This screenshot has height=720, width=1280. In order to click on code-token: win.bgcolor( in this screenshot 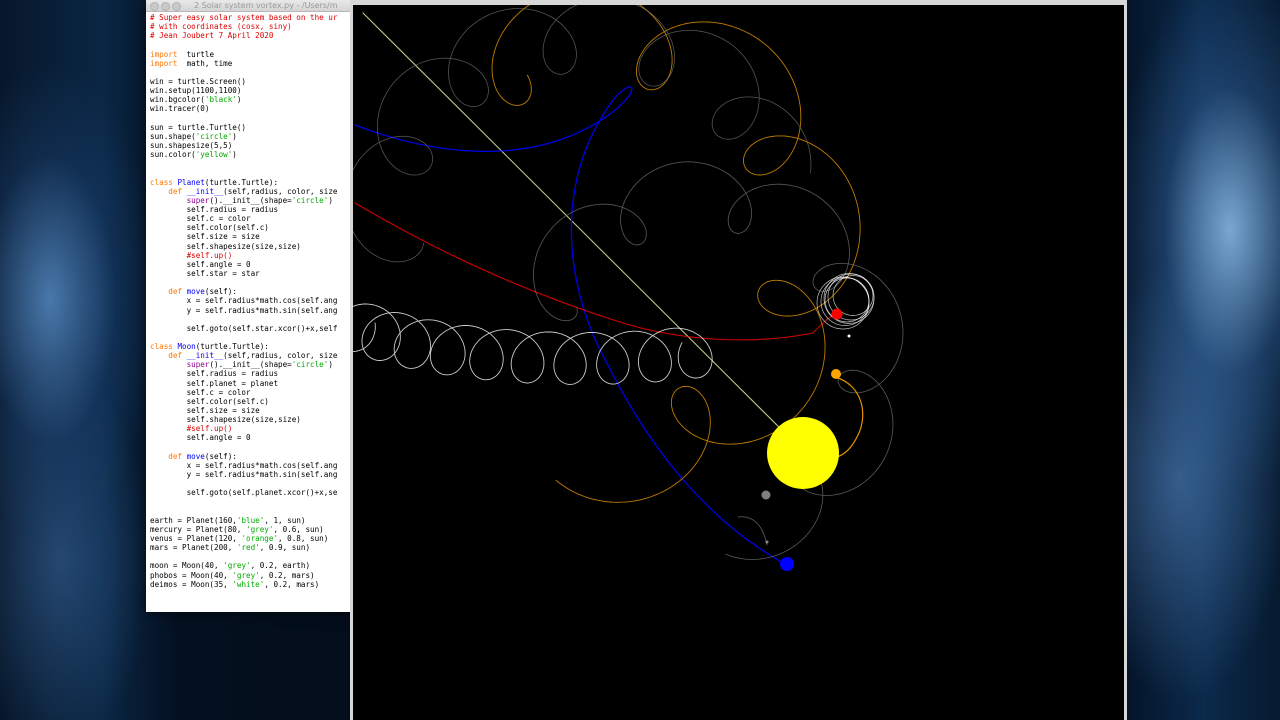, I will do `click(177, 100)`.